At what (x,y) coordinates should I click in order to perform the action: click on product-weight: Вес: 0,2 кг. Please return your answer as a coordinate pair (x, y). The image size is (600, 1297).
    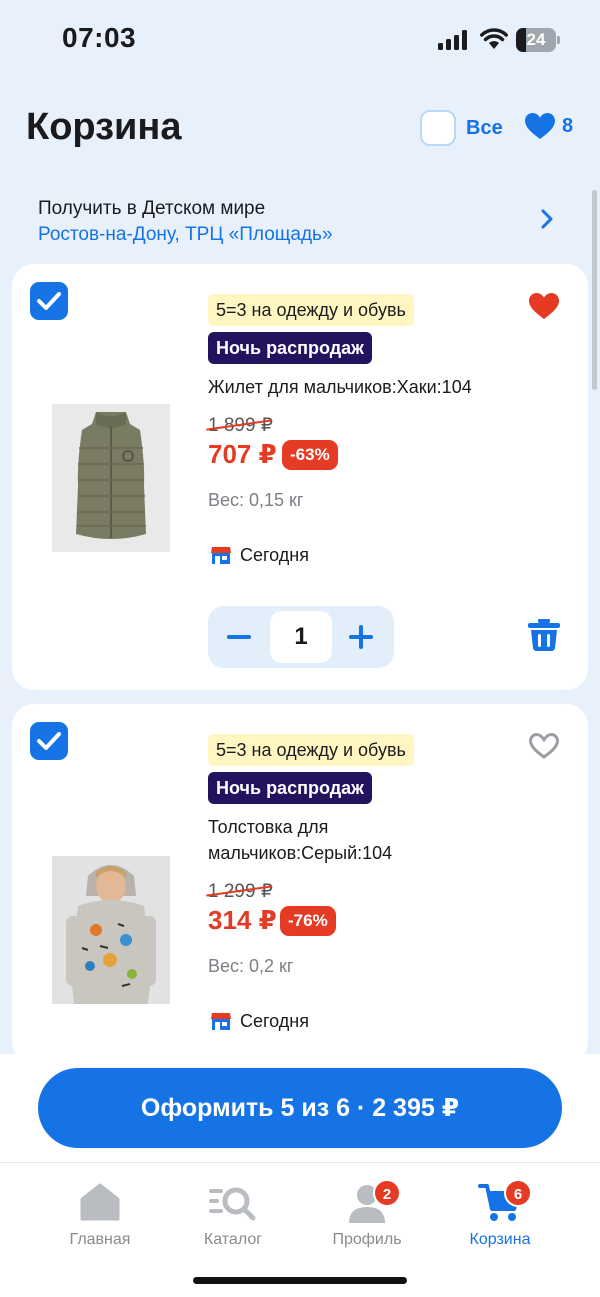
    Looking at the image, I should click on (251, 966).